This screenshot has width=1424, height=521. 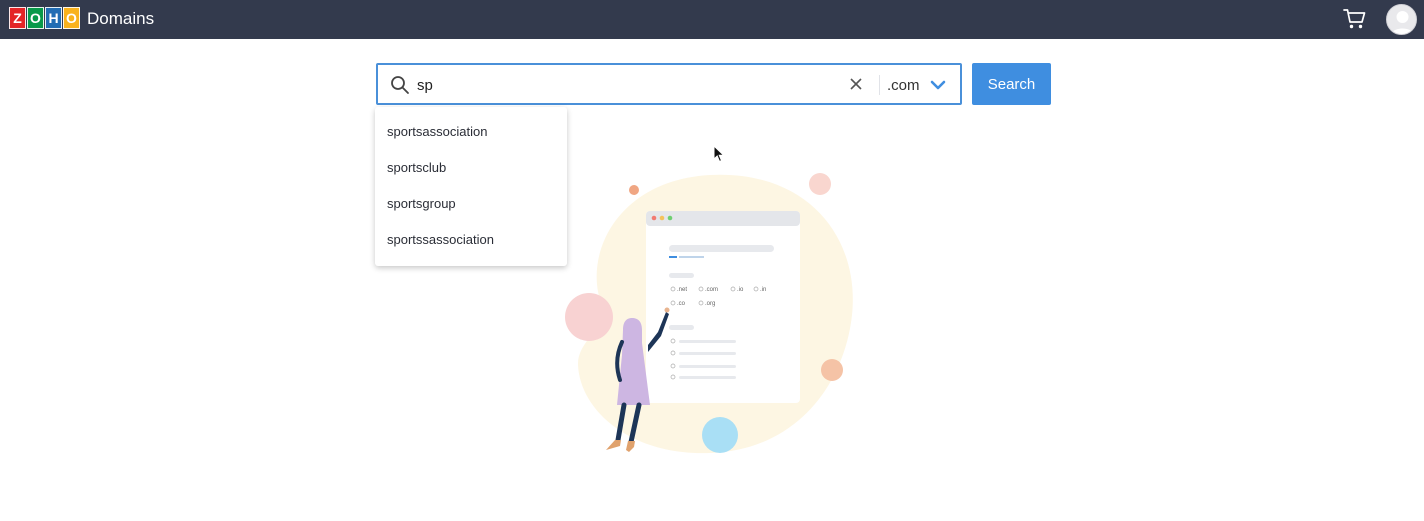 I want to click on close-icon, so click(x=856, y=84).